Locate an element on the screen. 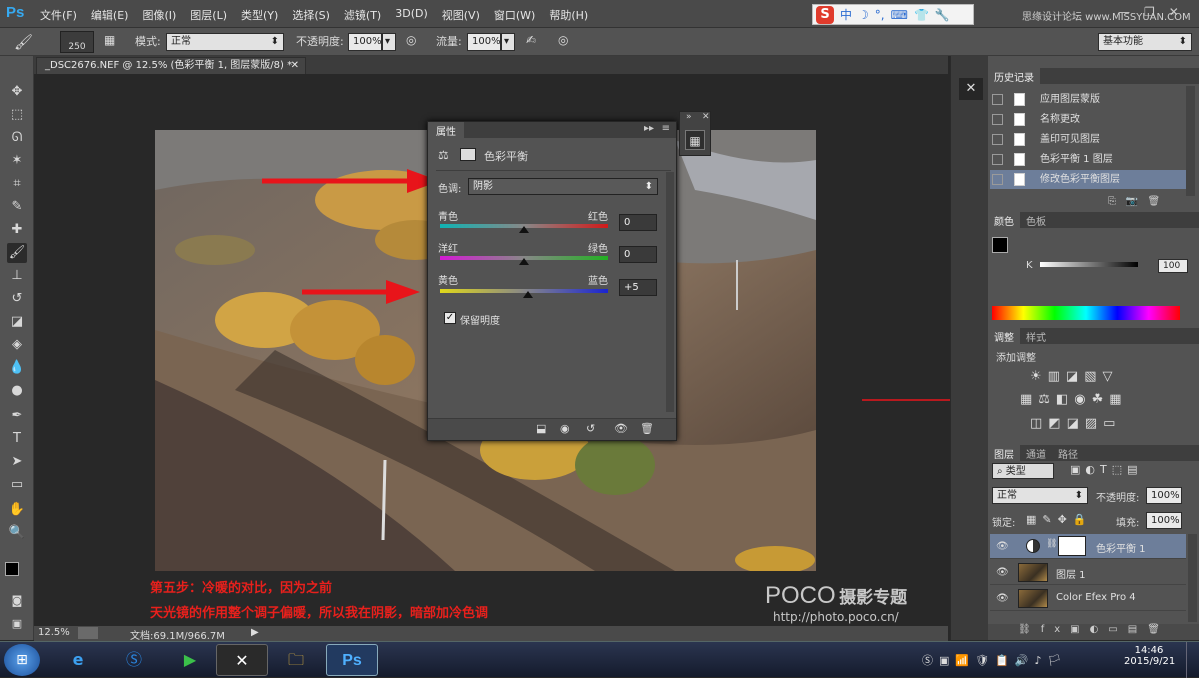 The width and height of the screenshot is (1199, 678). wrench-icon: 🔧 is located at coordinates (942, 15).